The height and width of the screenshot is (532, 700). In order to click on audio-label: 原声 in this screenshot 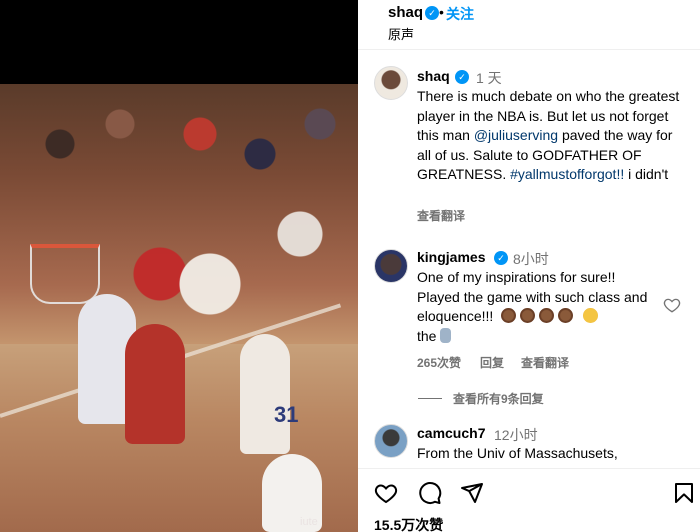, I will do `click(401, 33)`.